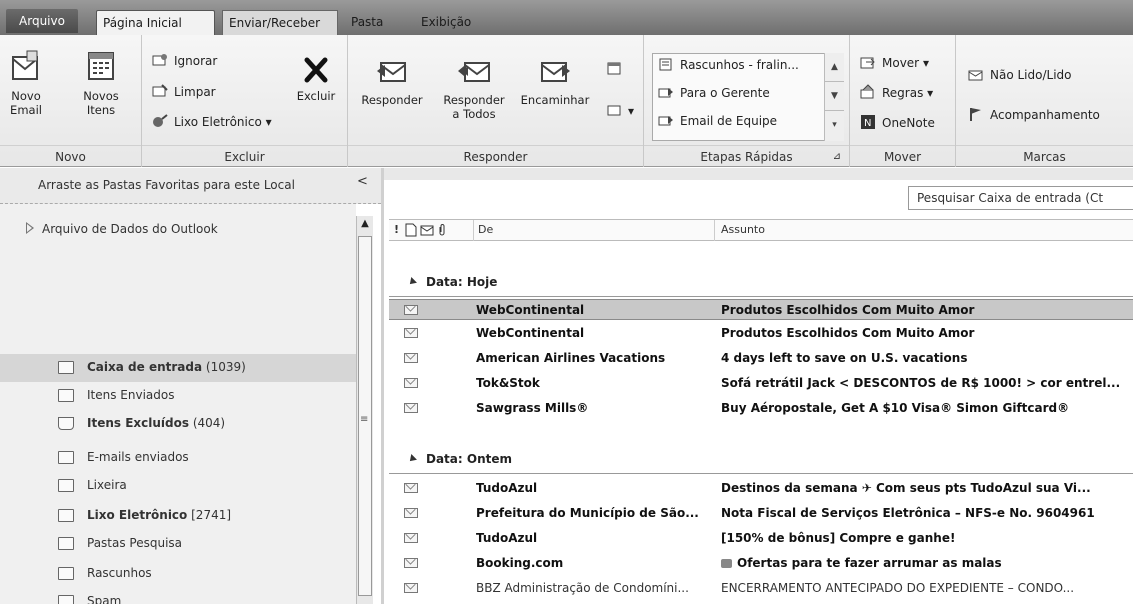 The width and height of the screenshot is (1133, 604). What do you see at coordinates (665, 64) in the screenshot?
I see `drafts-icon` at bounding box center [665, 64].